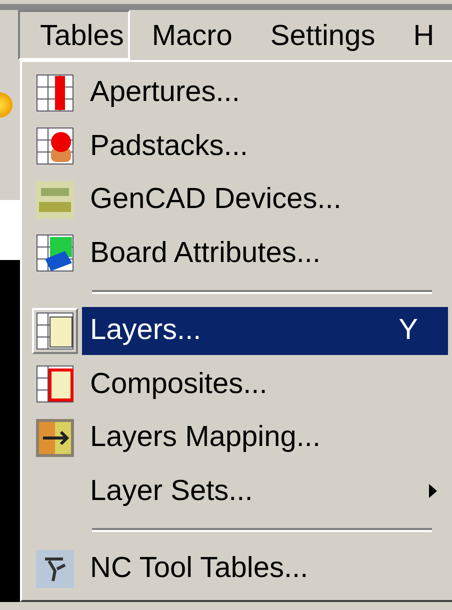 Image resolution: width=452 pixels, height=610 pixels. Describe the element at coordinates (190, 35) in the screenshot. I see `menu-bar-item: Macro` at that location.